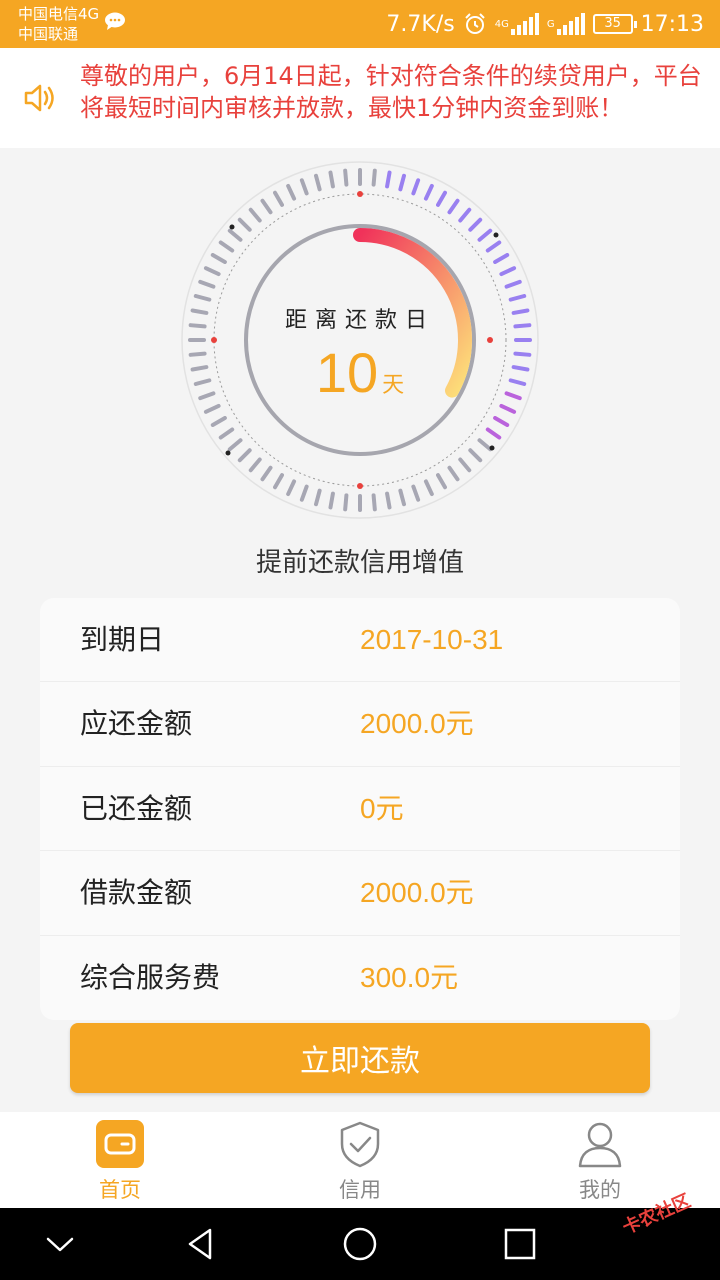  What do you see at coordinates (360, 724) in the screenshot?
I see `detail-row-amount-due: 应还金额 2000.0元` at bounding box center [360, 724].